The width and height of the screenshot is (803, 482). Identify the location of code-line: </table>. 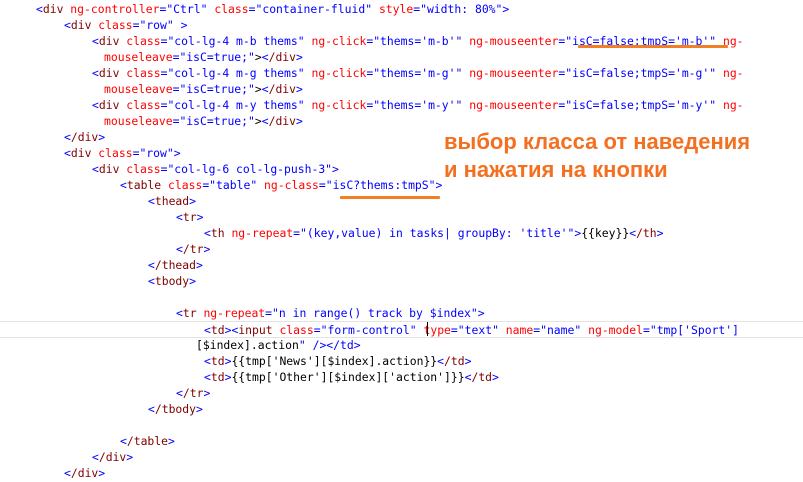
(401, 441).